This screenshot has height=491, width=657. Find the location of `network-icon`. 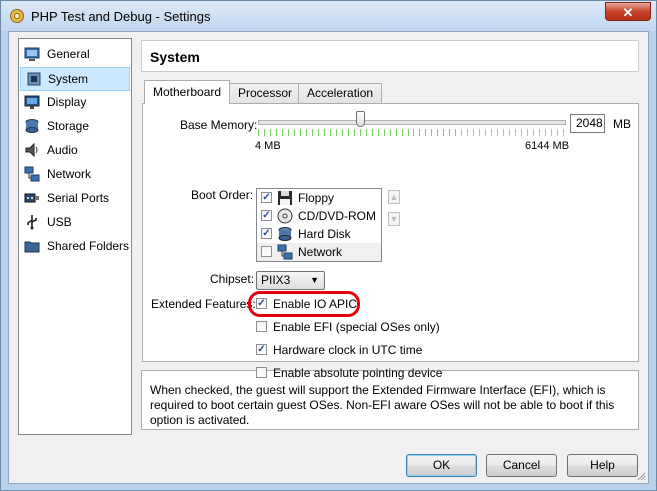

network-icon is located at coordinates (32, 174).